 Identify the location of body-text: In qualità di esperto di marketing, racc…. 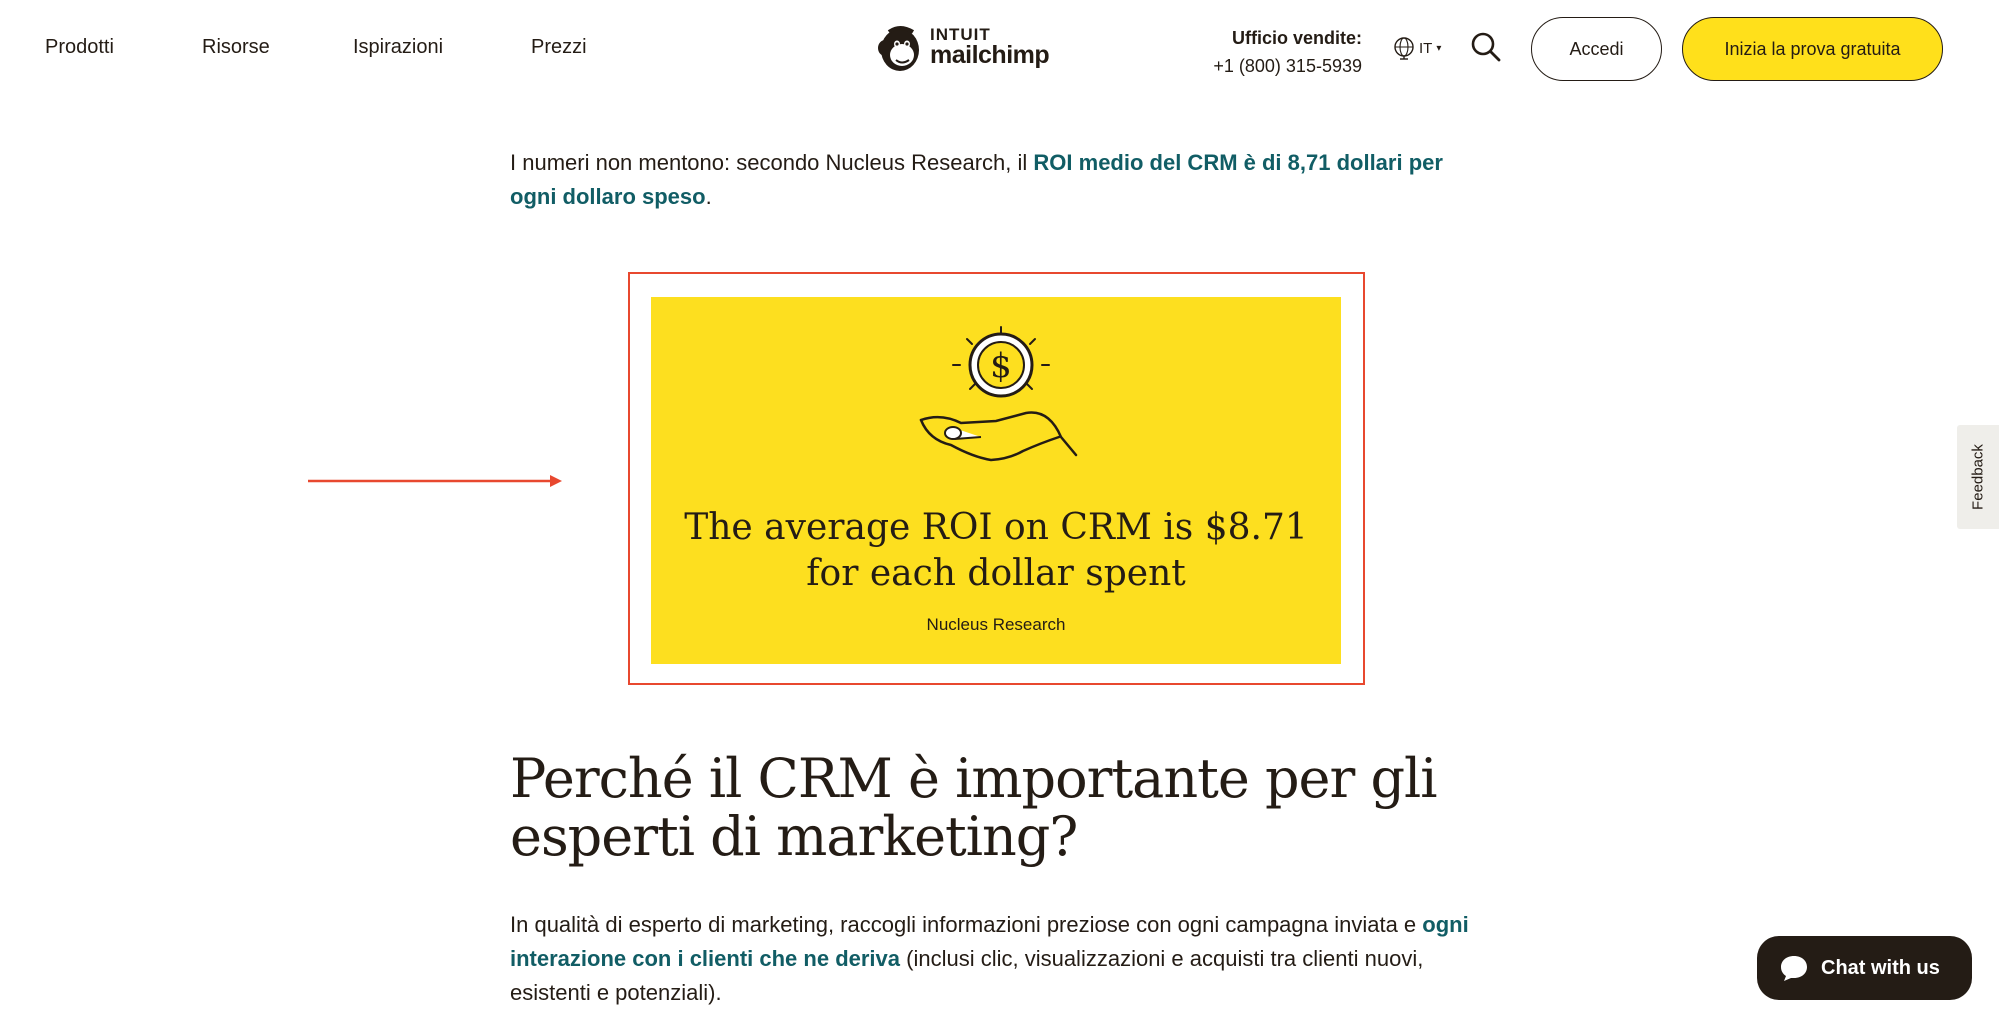
(966, 924).